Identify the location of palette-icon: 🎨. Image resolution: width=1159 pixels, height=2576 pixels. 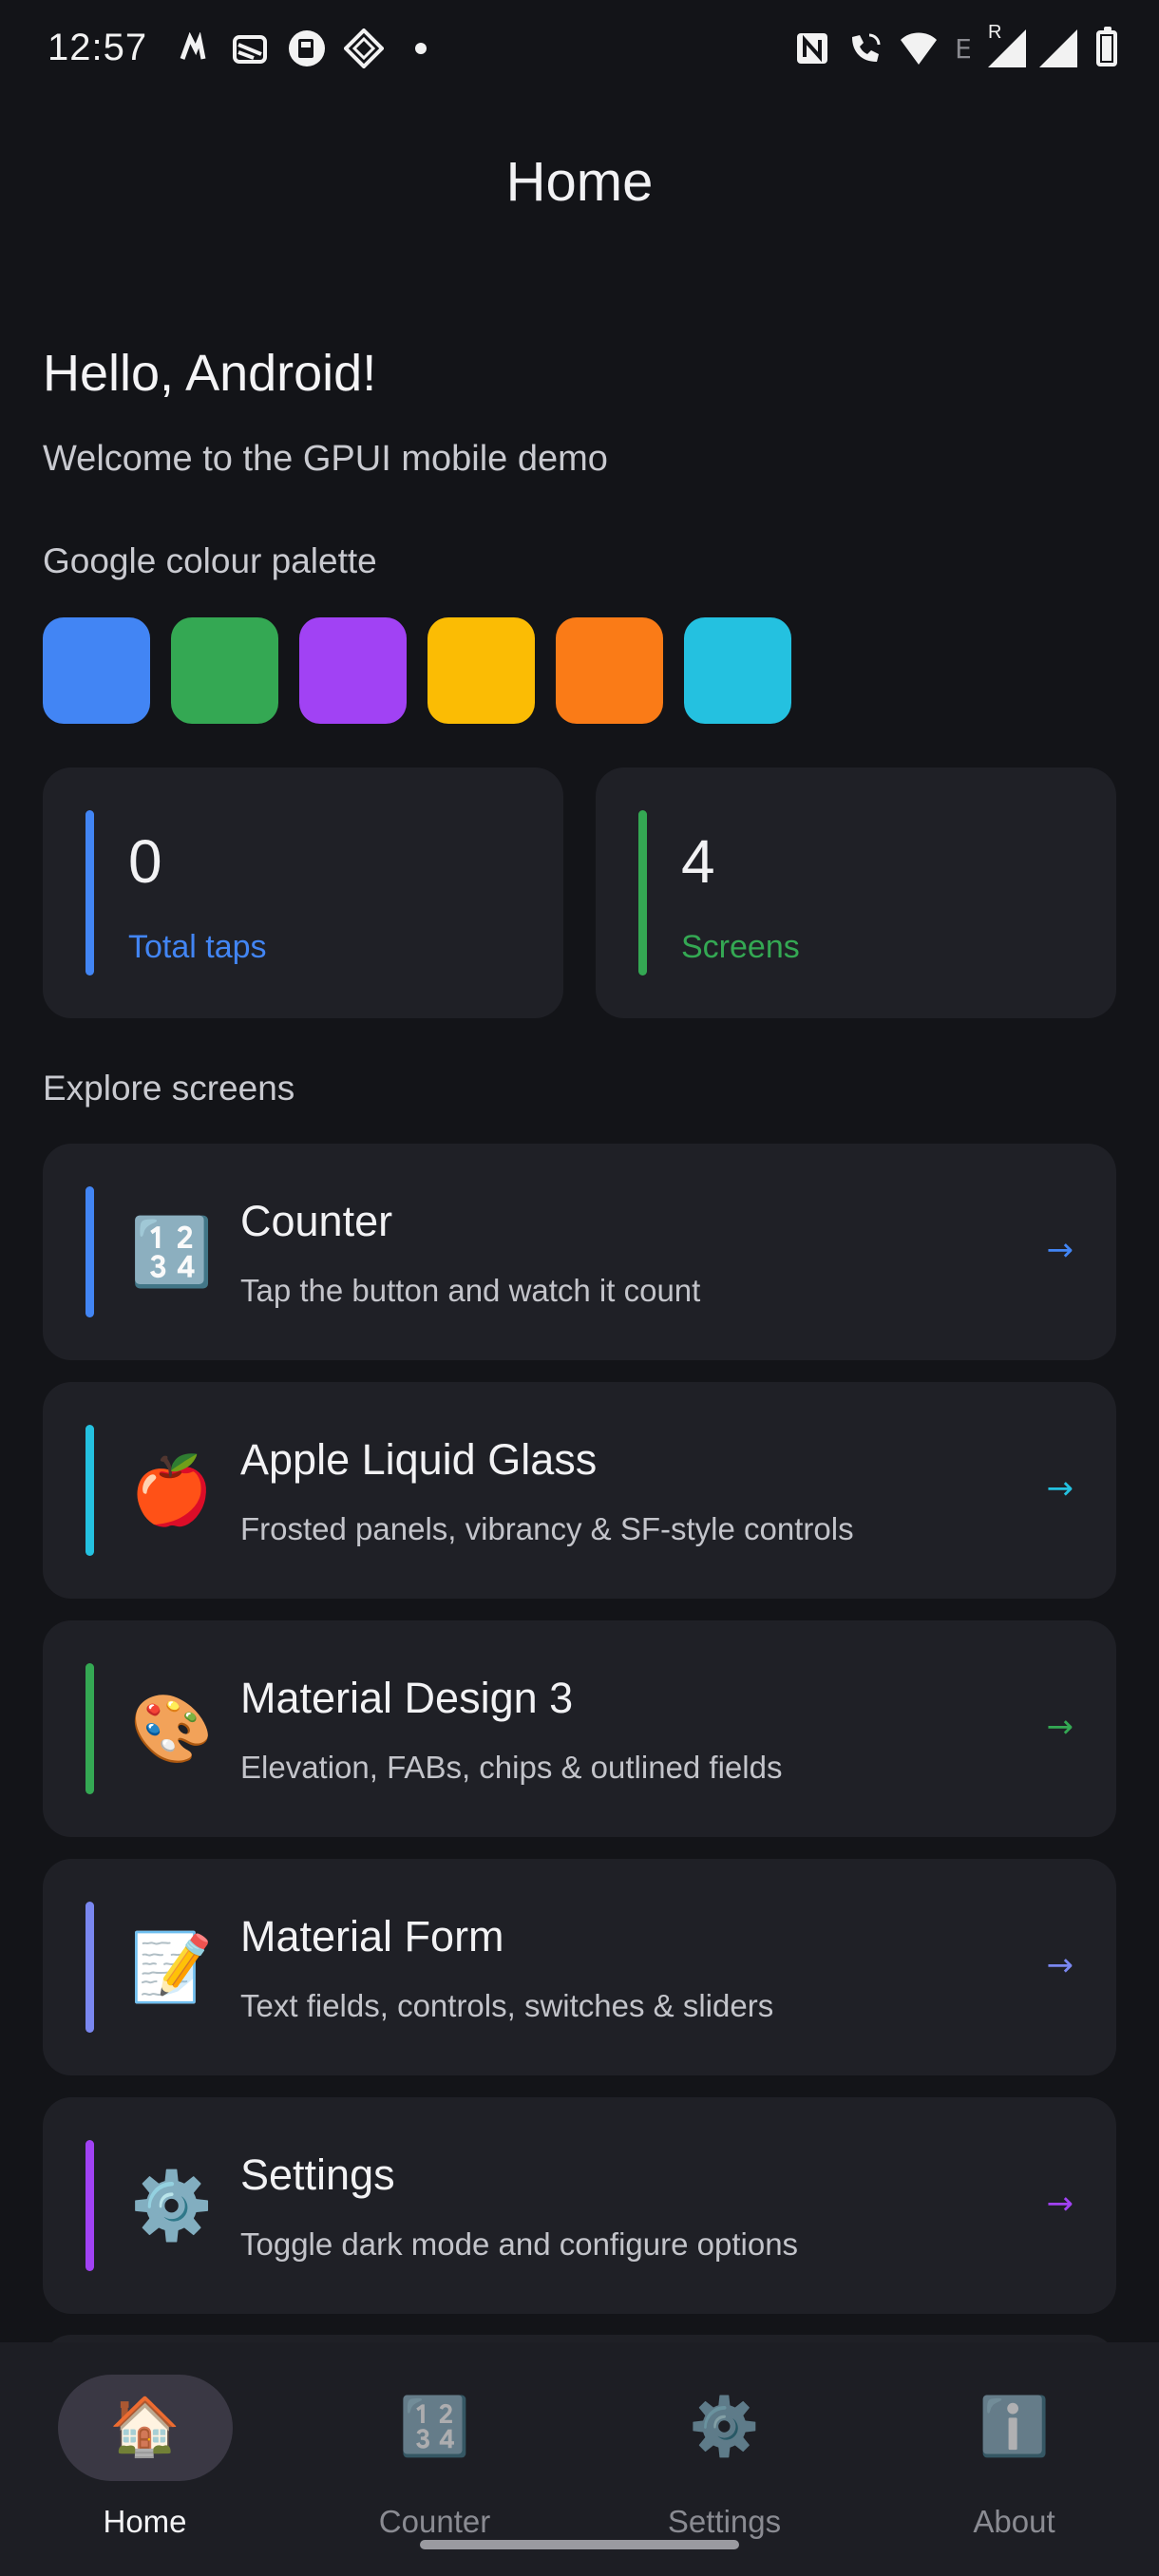
(172, 1729).